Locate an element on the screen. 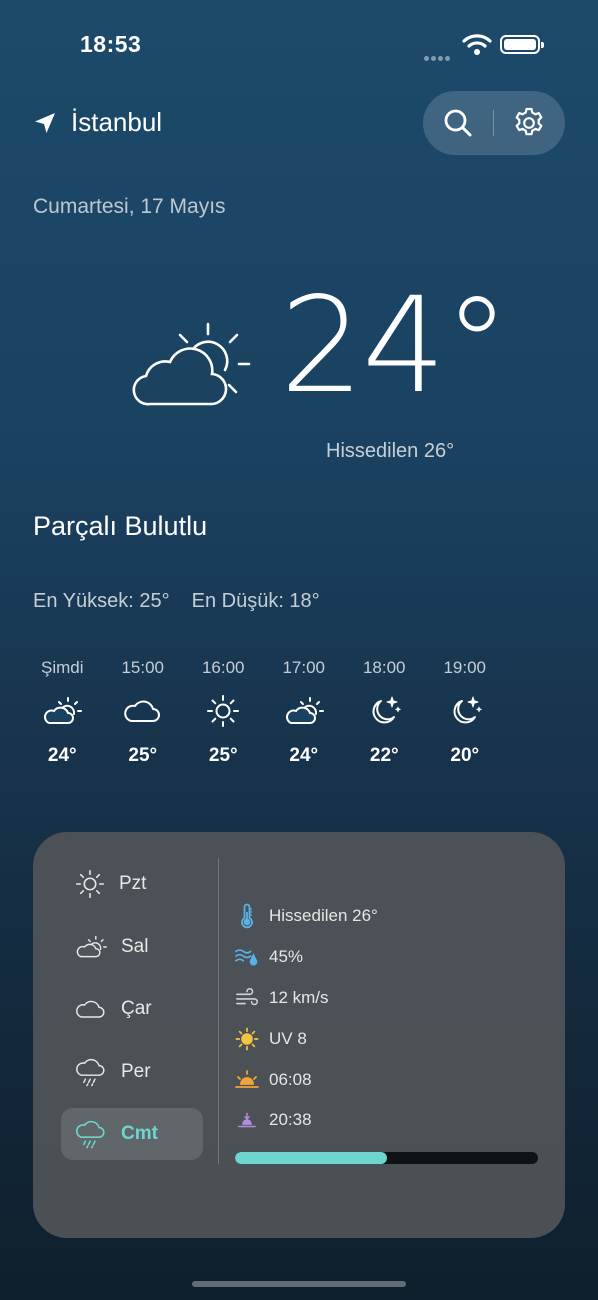 The image size is (598, 1300). hourly-item: 19:00 20° is located at coordinates (465, 711).